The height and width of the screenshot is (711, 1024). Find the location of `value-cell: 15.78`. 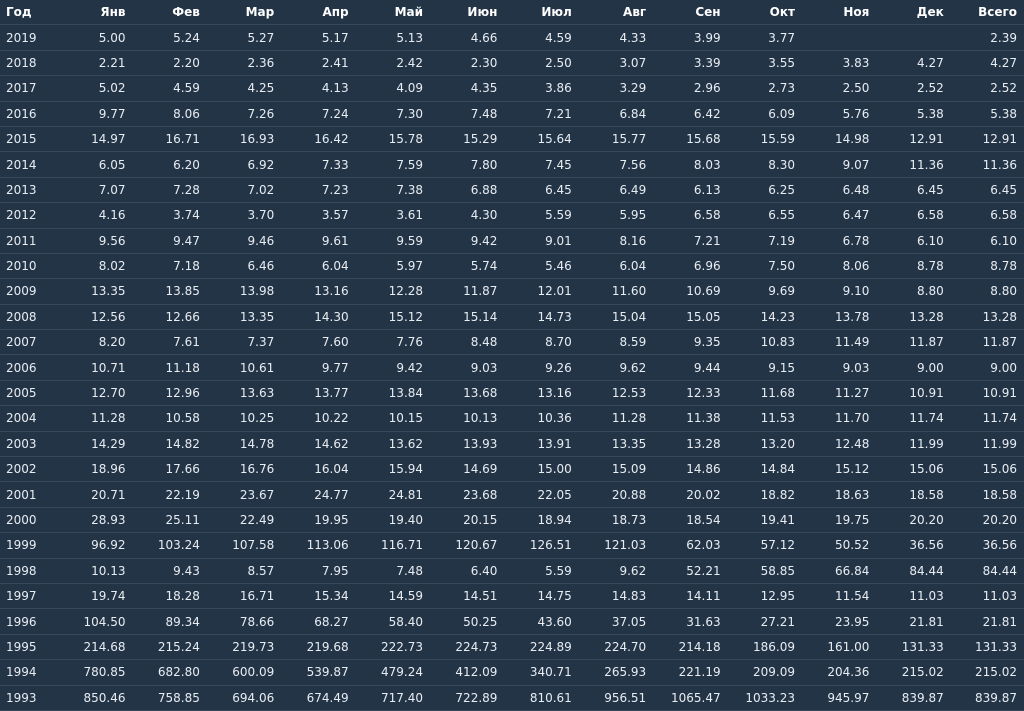

value-cell: 15.78 is located at coordinates (393, 139).